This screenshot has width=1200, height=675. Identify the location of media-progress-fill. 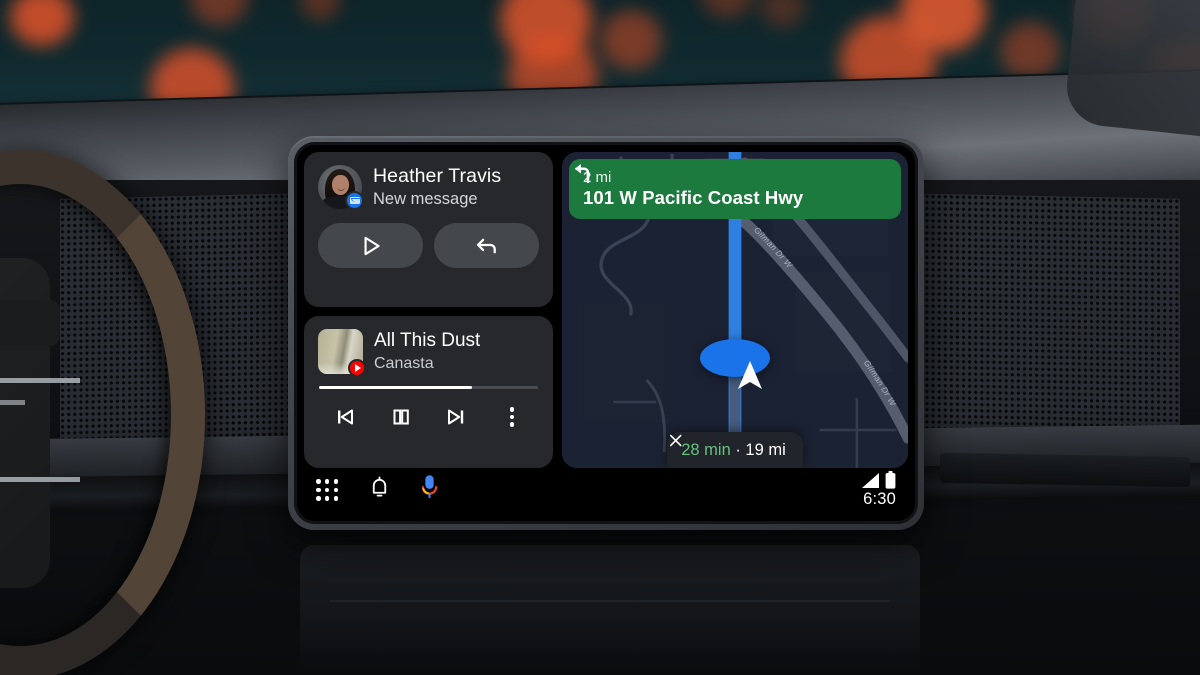
(396, 387).